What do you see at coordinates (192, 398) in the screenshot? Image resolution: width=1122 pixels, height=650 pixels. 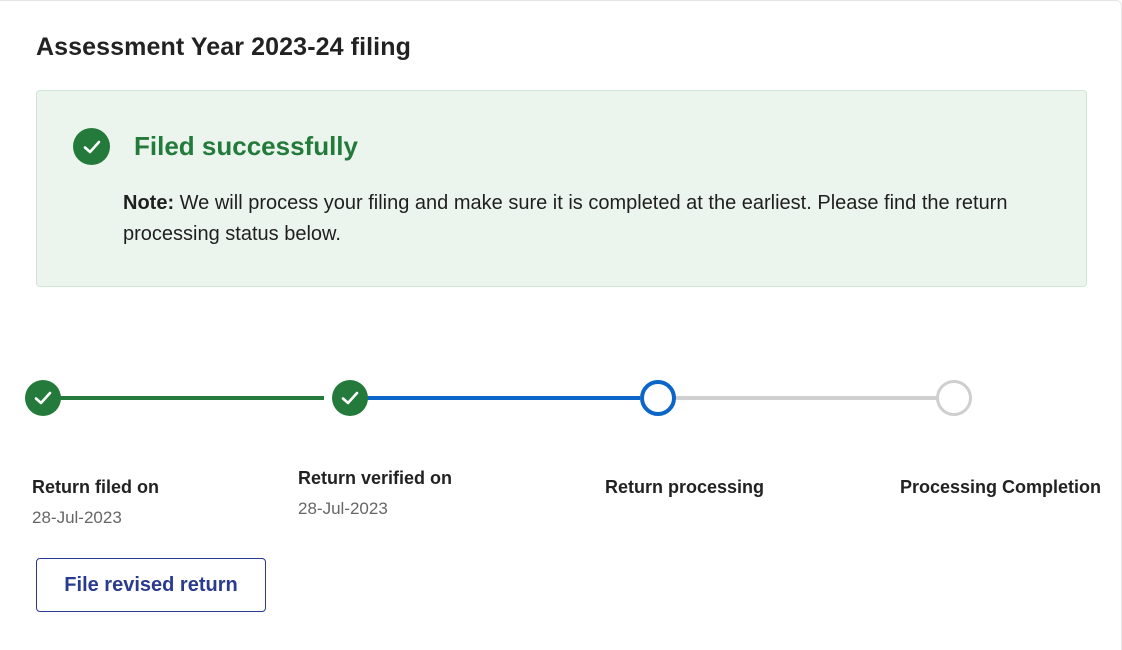 I see `step-connector-done` at bounding box center [192, 398].